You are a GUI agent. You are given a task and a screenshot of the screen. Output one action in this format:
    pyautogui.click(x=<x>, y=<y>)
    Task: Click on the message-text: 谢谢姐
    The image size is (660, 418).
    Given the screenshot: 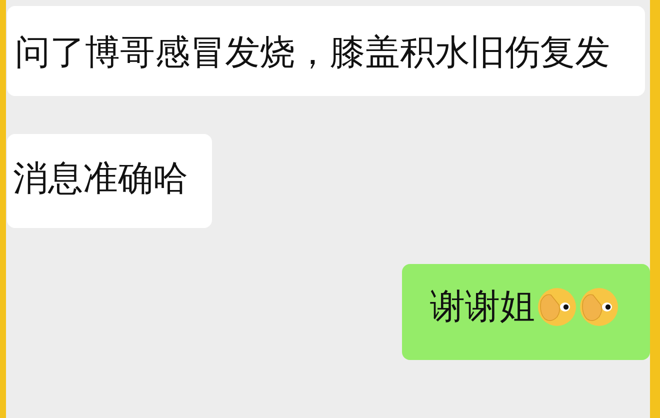 What is the action you would take?
    pyautogui.click(x=482, y=307)
    